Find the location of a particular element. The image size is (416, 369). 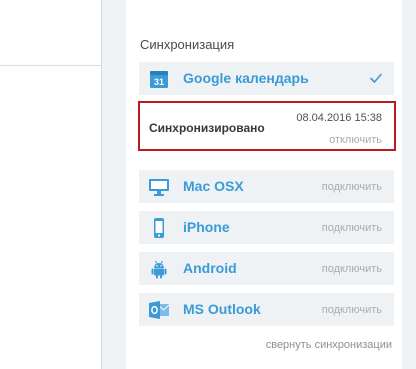

service-row-mac-osx: Mac OSX подключить is located at coordinates (266, 186).